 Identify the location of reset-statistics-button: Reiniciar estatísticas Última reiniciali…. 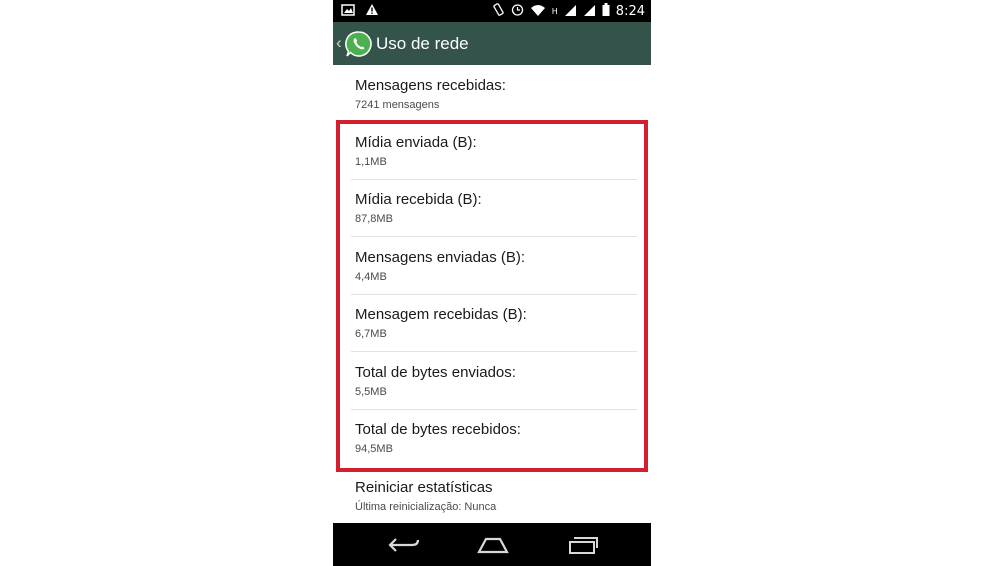
(495, 496).